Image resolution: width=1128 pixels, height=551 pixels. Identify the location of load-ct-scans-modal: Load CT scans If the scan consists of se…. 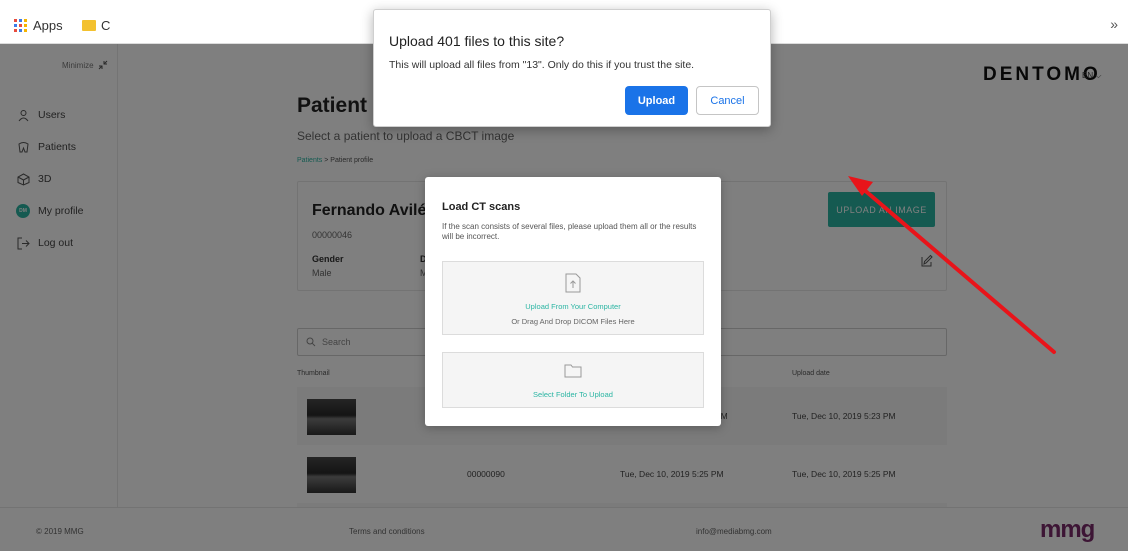
(573, 301).